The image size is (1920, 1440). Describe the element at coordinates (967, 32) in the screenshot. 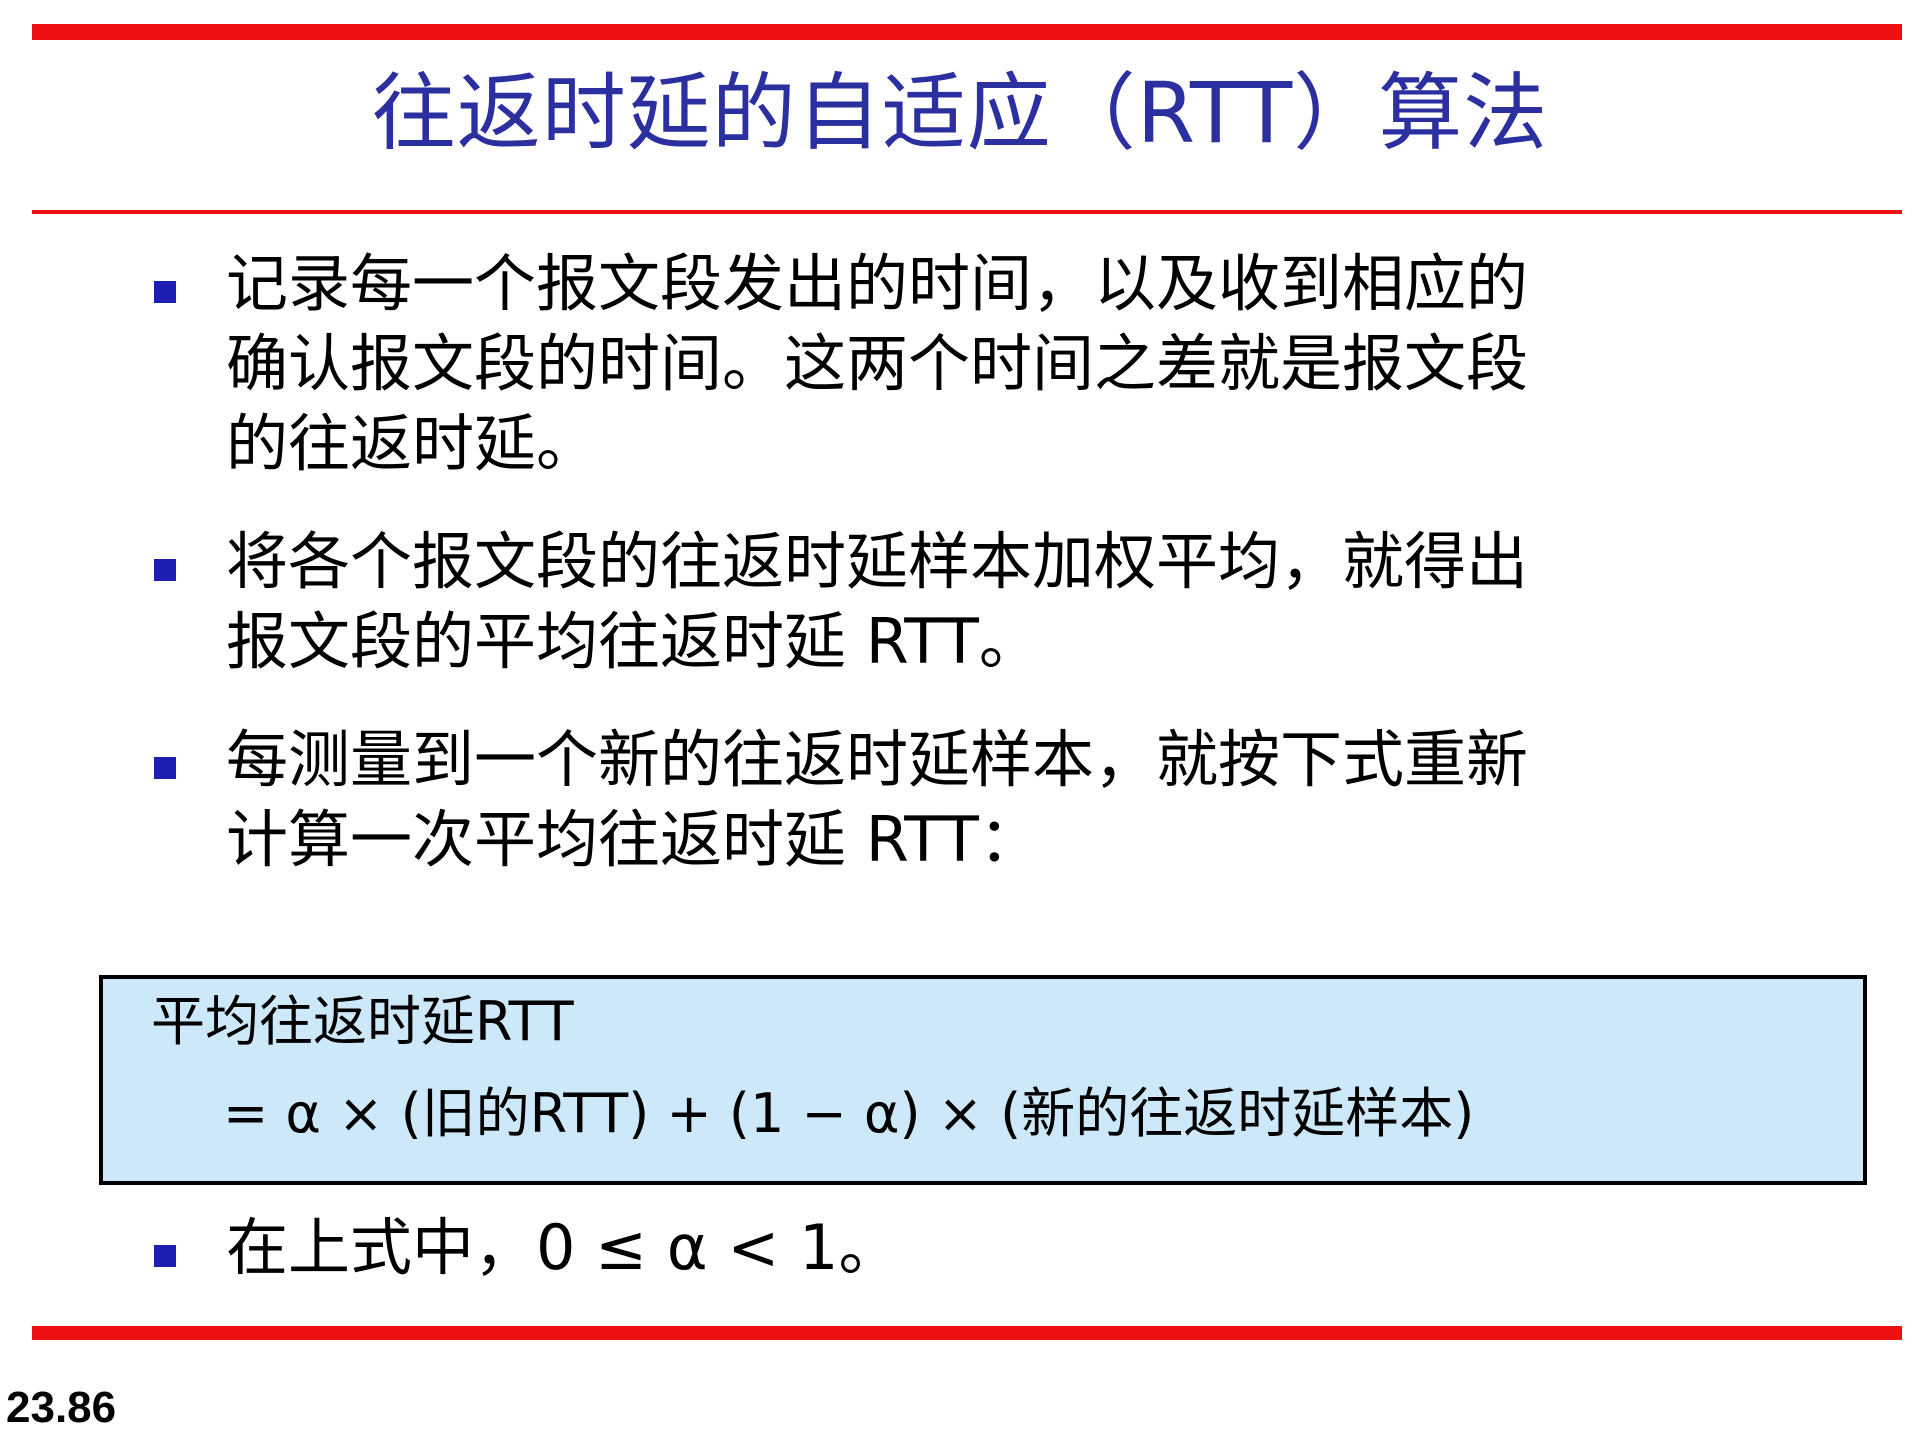

I see `top-red-rule` at that location.